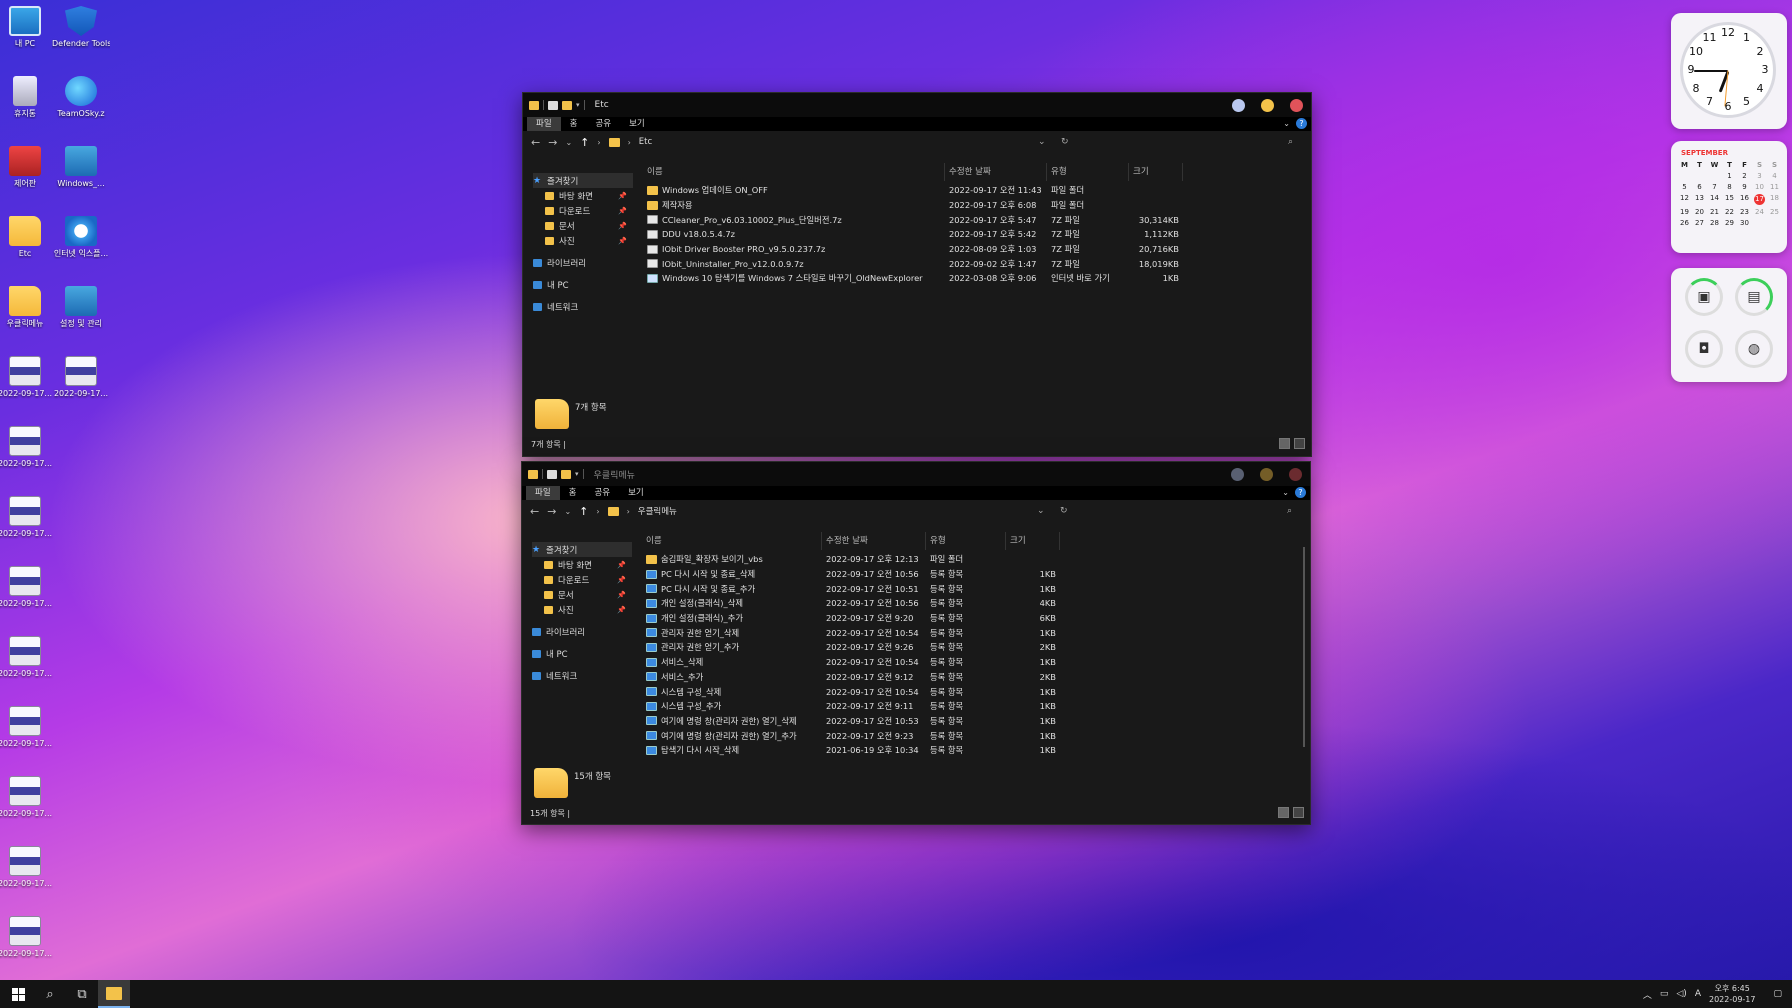 The height and width of the screenshot is (1008, 1792). Describe the element at coordinates (1759, 187) in the screenshot. I see `calendar-day: 10` at that location.